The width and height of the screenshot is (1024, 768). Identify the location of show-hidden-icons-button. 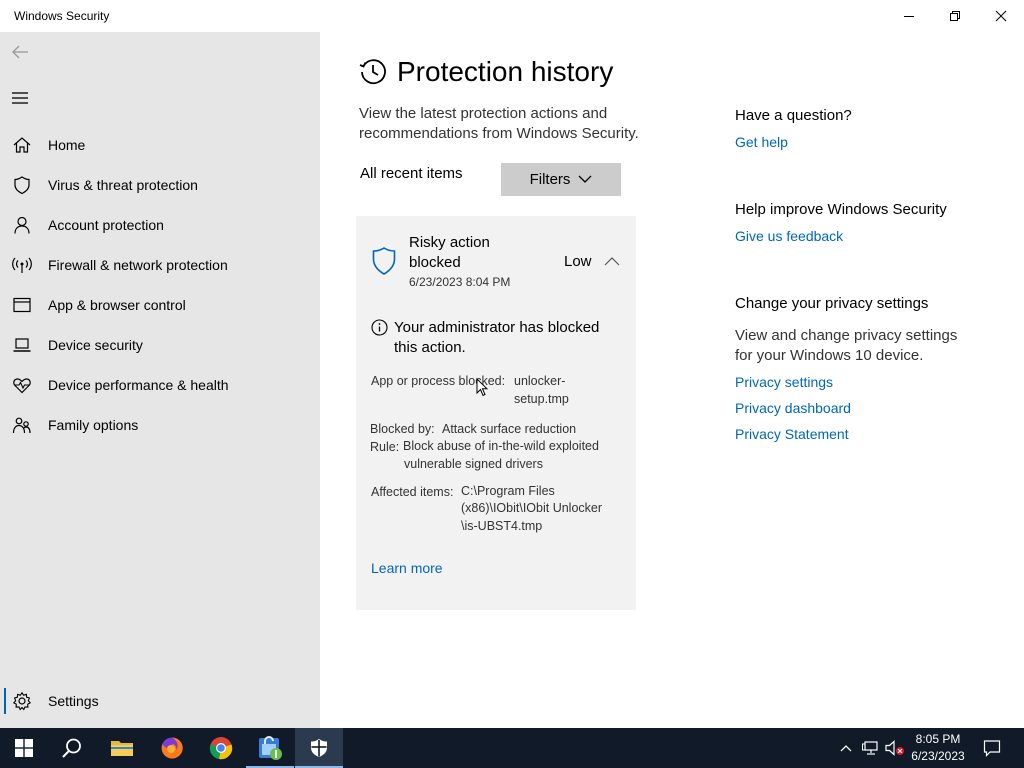
(846, 748).